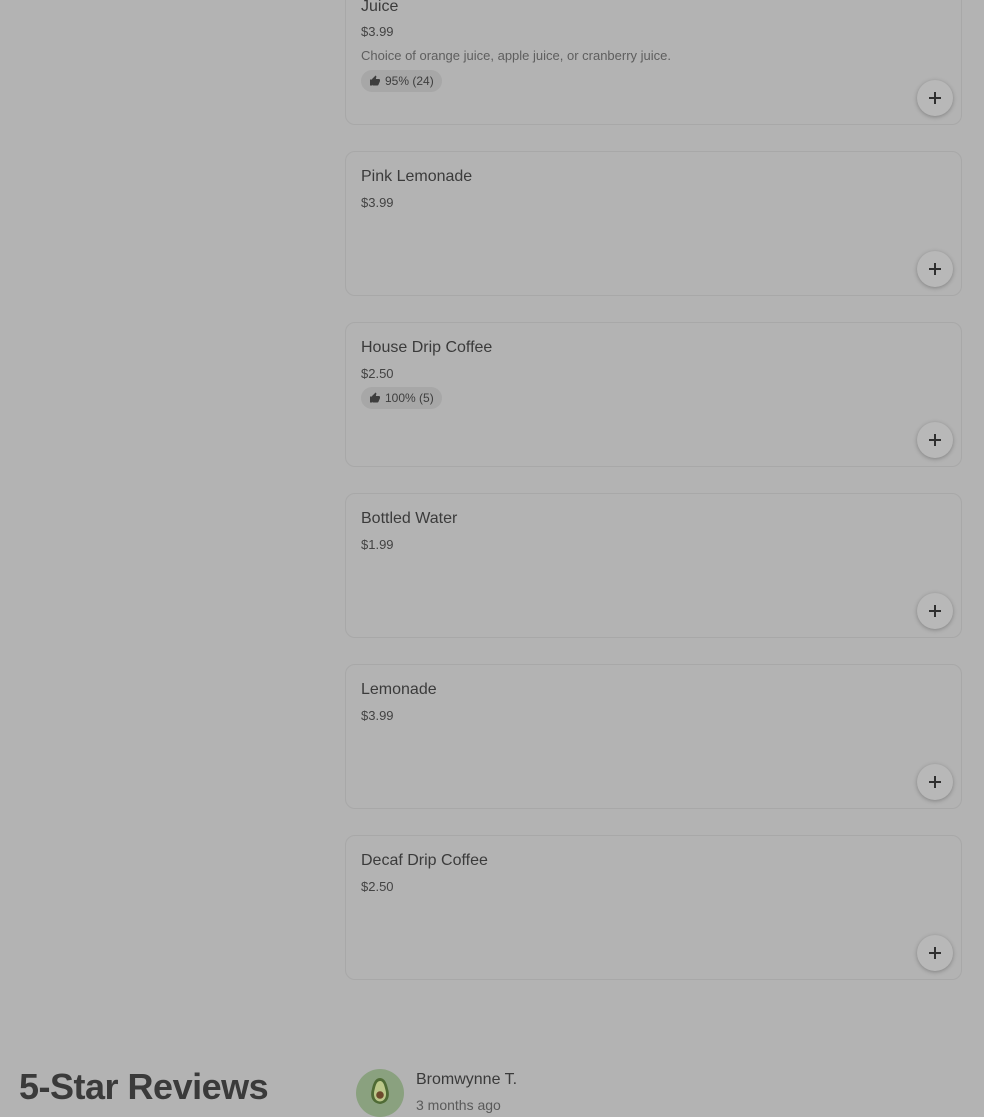  I want to click on rating-text: 100% (5), so click(409, 398).